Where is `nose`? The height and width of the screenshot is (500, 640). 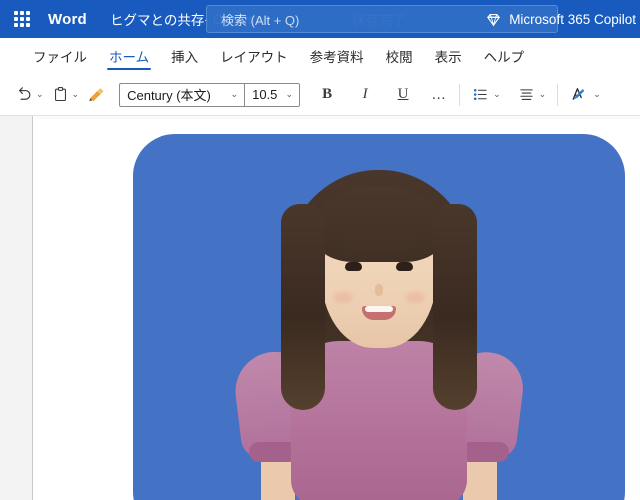
nose is located at coordinates (379, 290).